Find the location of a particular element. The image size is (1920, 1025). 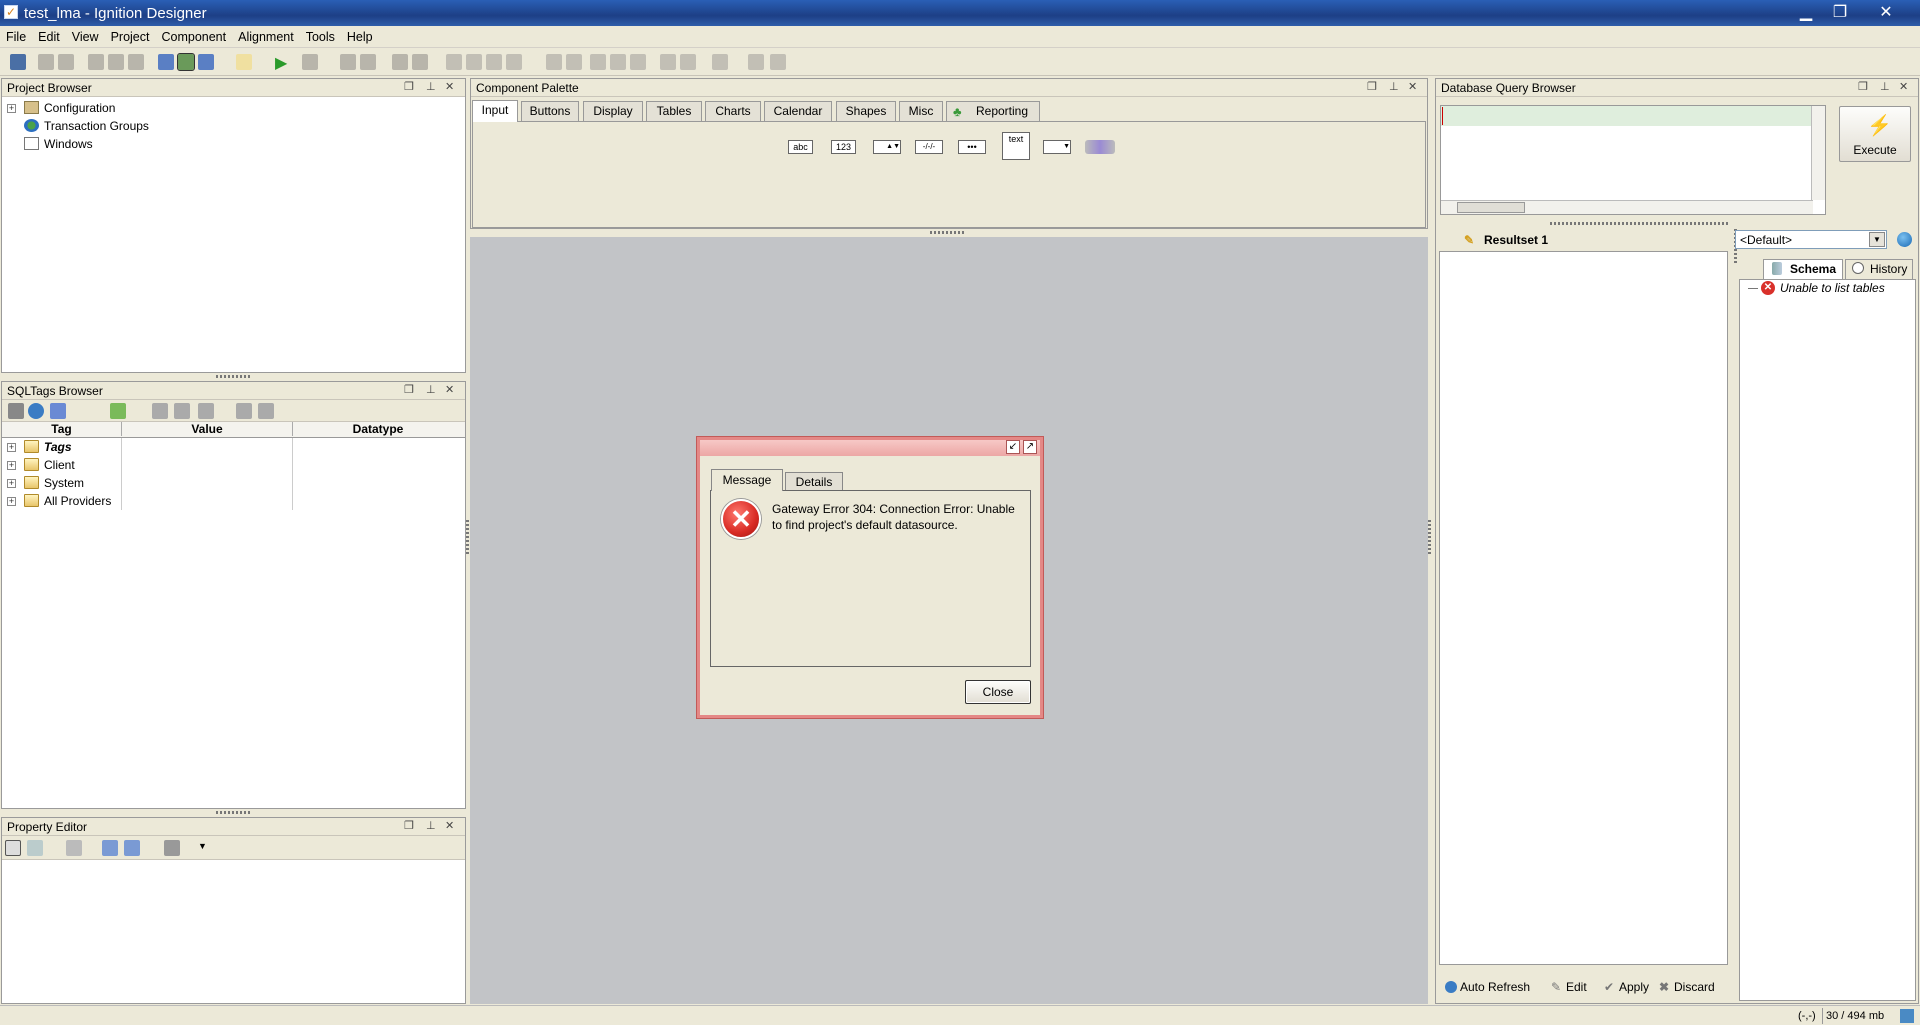

scroll-thumb is located at coordinates (1491, 207).